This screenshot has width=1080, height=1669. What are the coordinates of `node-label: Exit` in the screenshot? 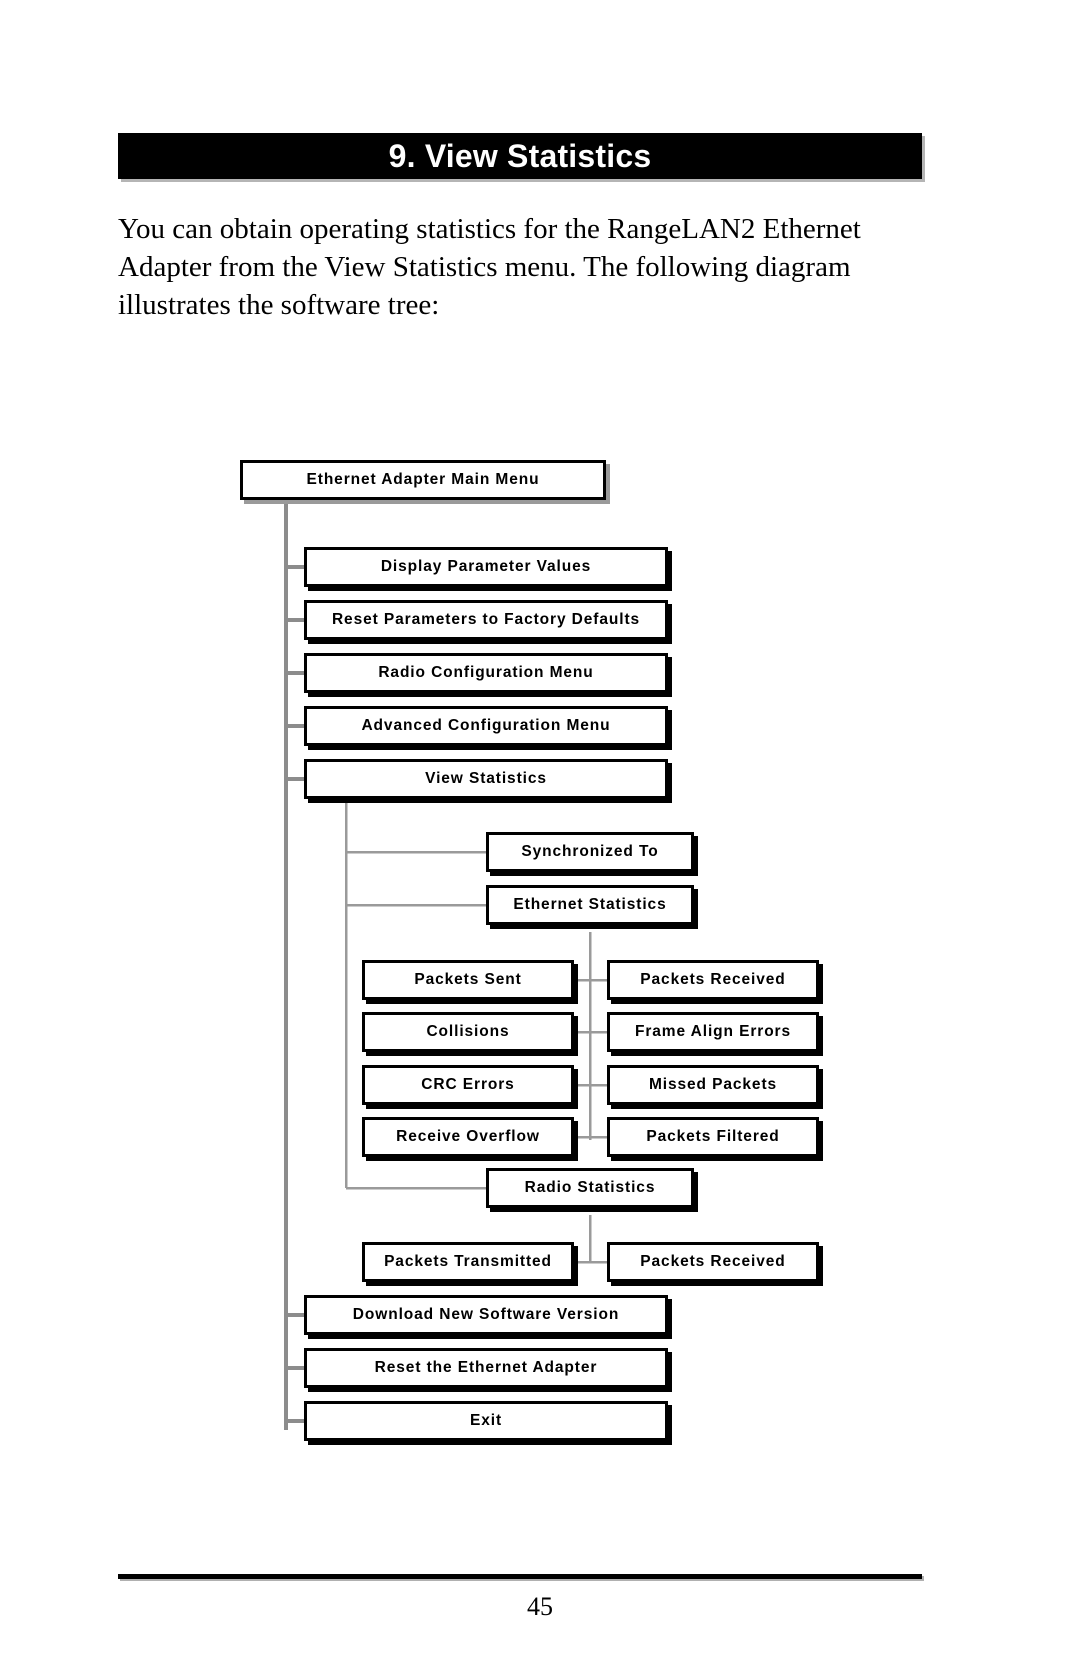 It's located at (486, 1420).